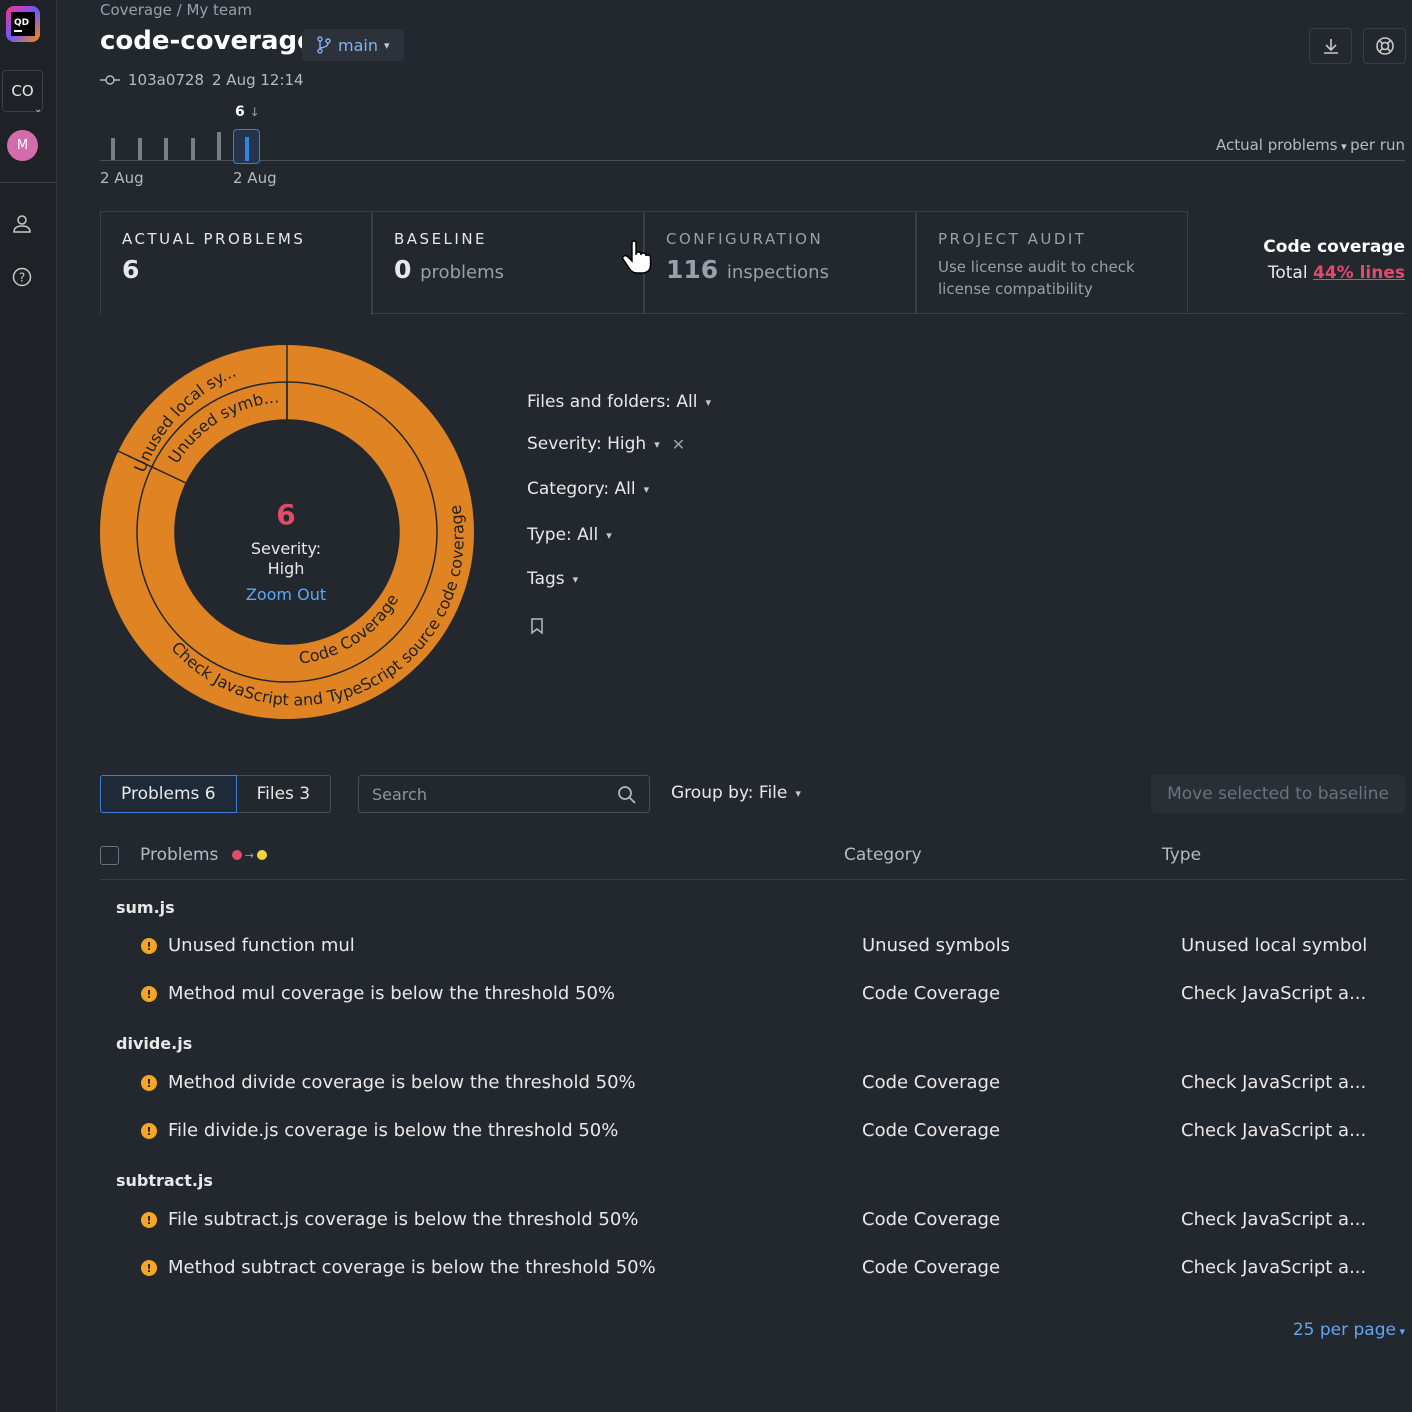 This screenshot has width=1412, height=1412. Describe the element at coordinates (546, 579) in the screenshot. I see `filter-label: Tags` at that location.